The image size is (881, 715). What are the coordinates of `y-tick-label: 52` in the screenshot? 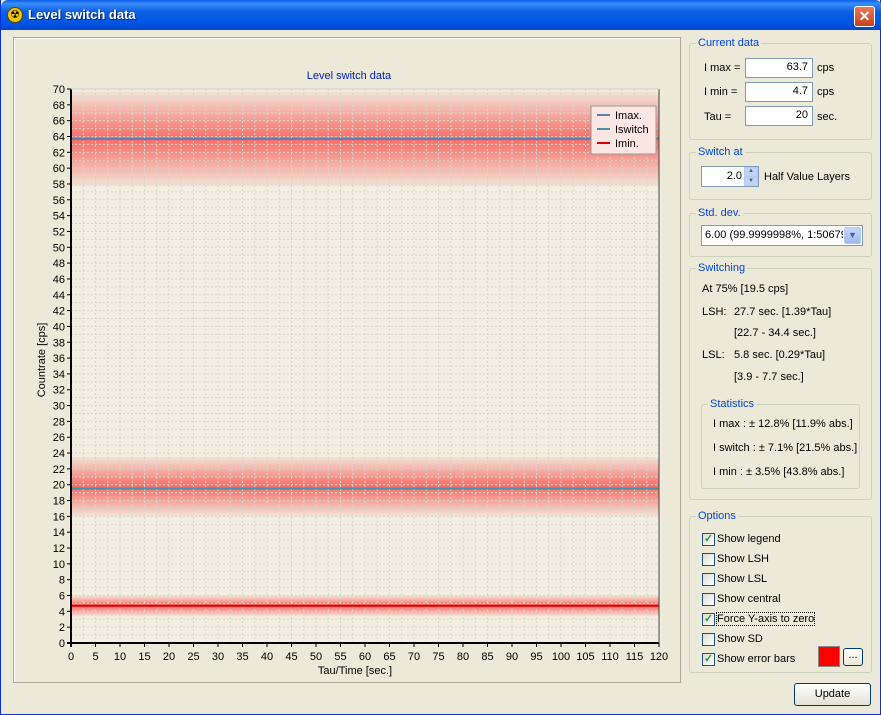 It's located at (59, 232).